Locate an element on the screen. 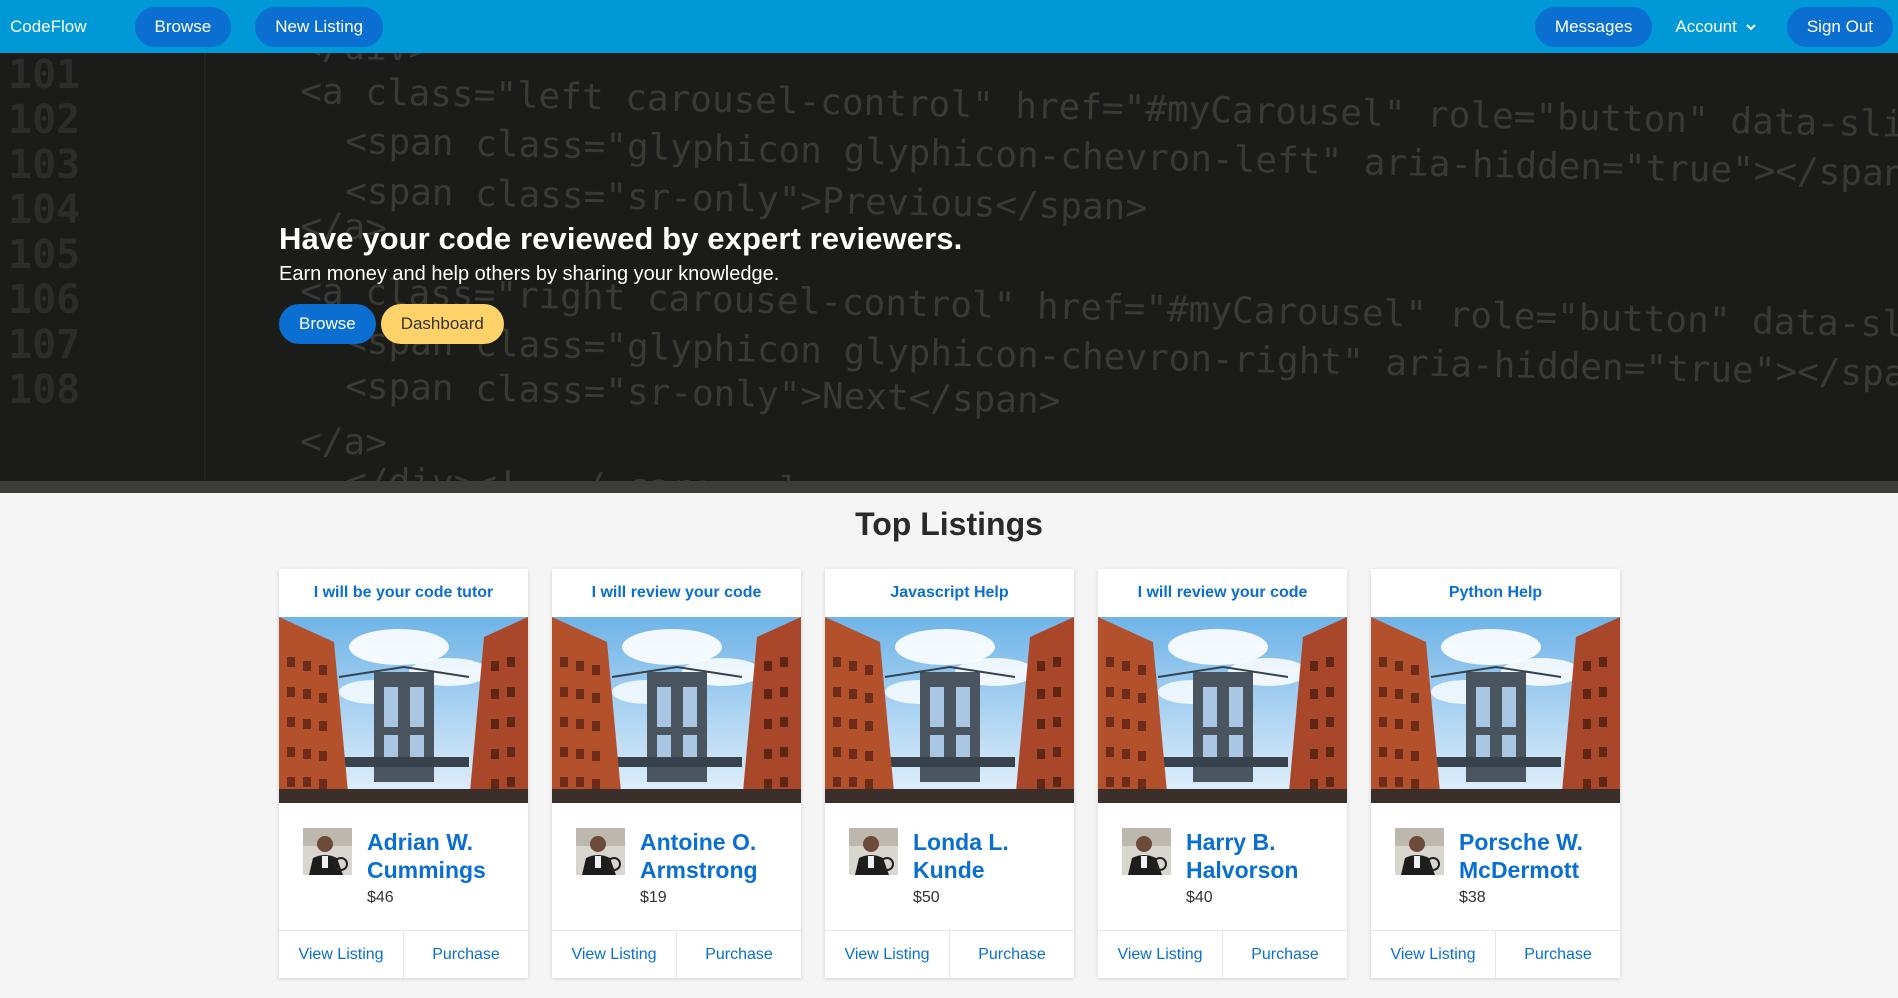 The image size is (1898, 998). nav-new-listing-button: New Listing is located at coordinates (319, 26).